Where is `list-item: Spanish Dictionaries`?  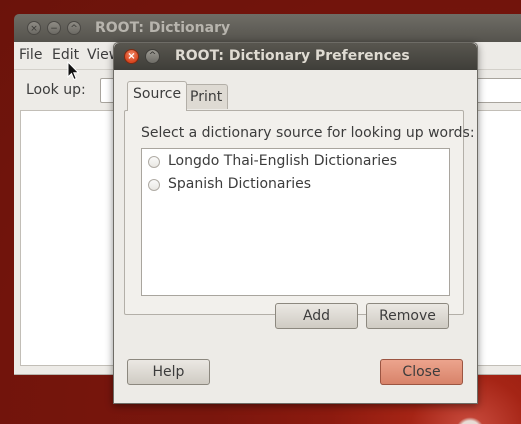 list-item: Spanish Dictionaries is located at coordinates (295, 184).